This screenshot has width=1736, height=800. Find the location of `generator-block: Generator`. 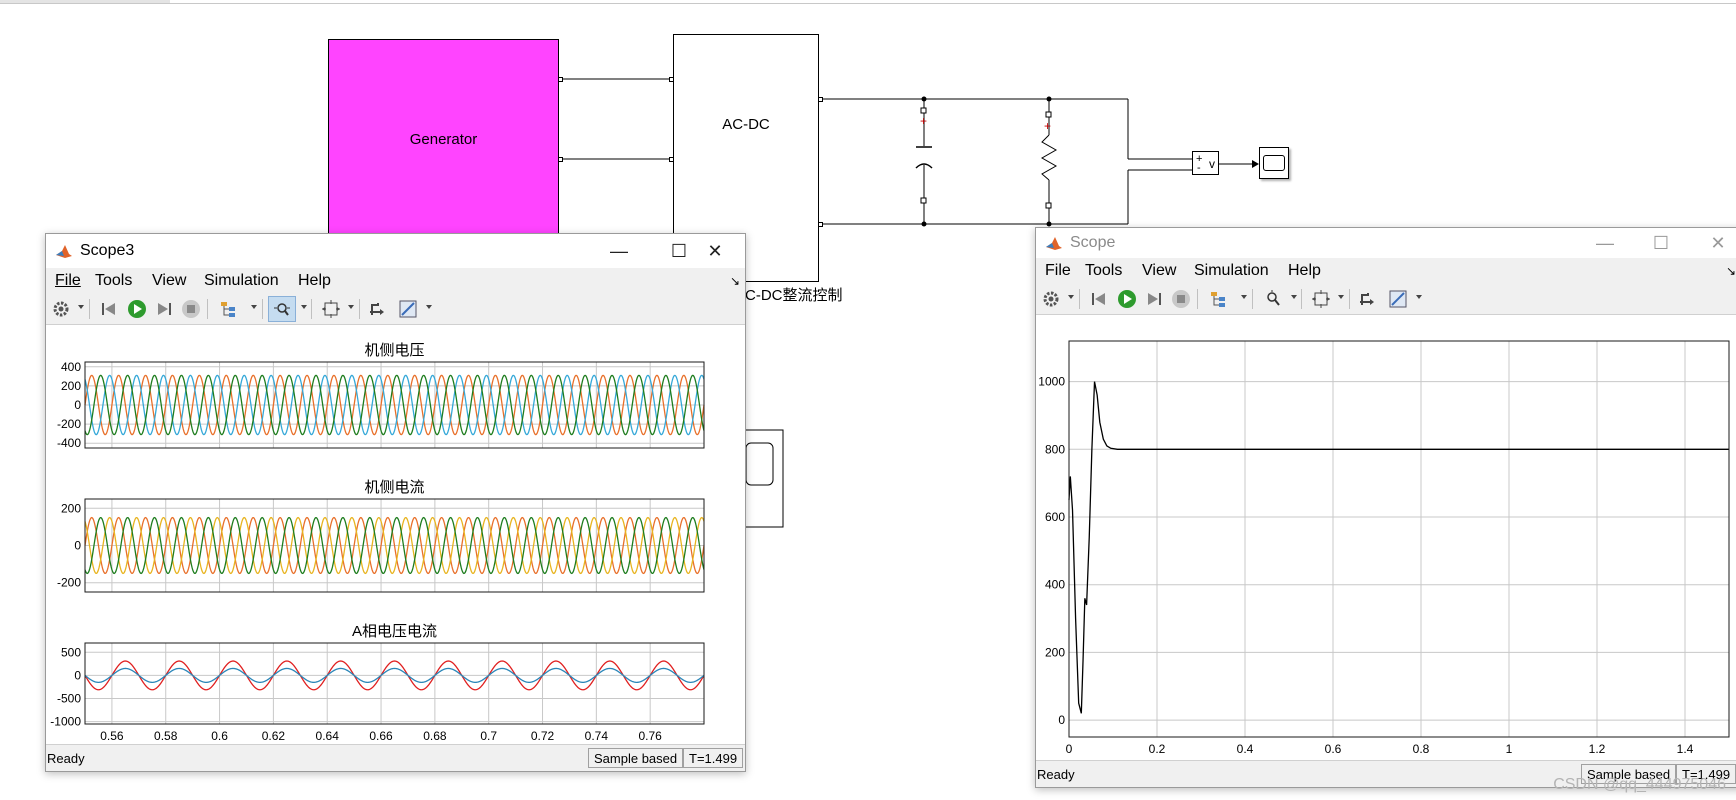

generator-block: Generator is located at coordinates (443, 139).